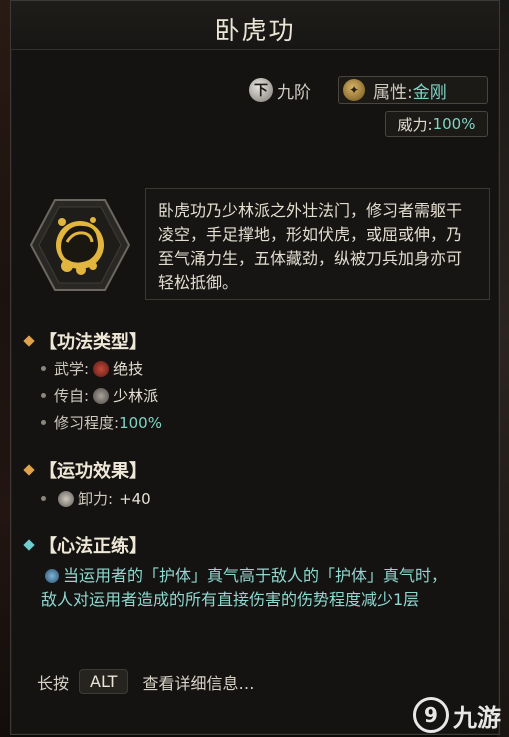 Image resolution: width=509 pixels, height=737 pixels. What do you see at coordinates (66, 498) in the screenshot?
I see `deflect-shield-icon` at bounding box center [66, 498].